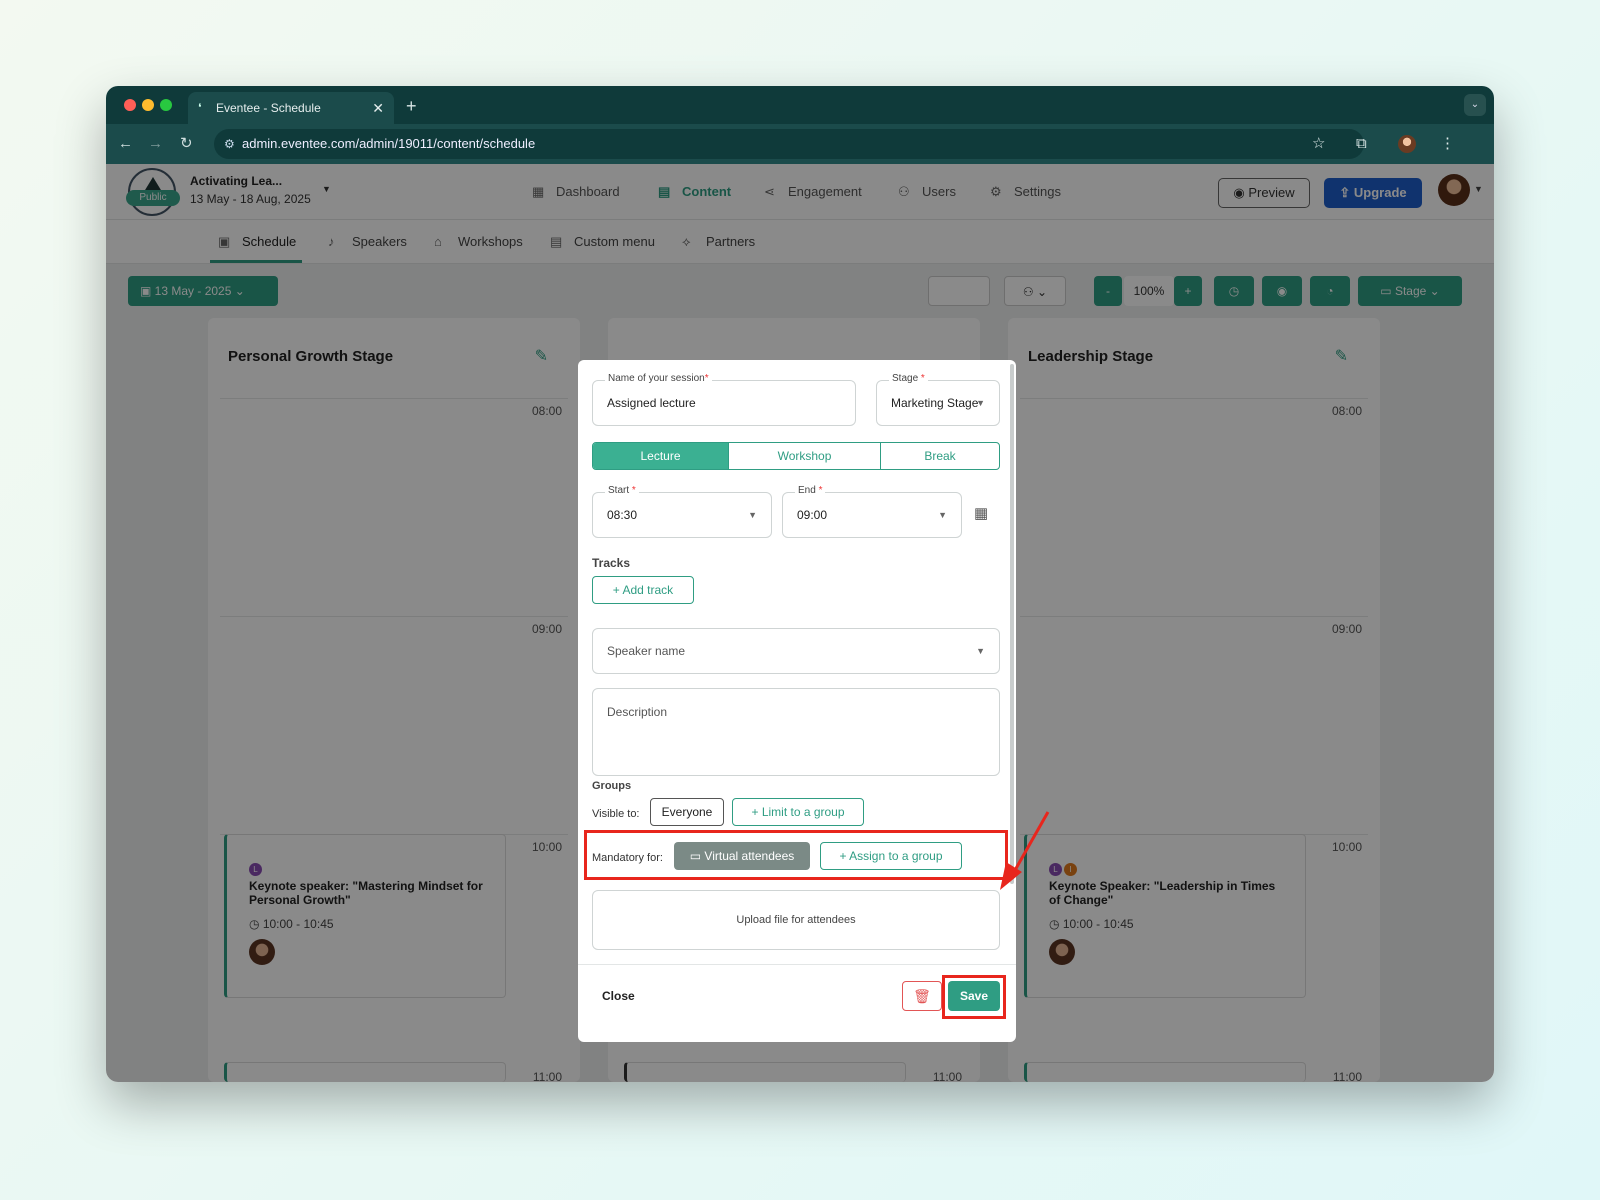 This screenshot has width=1600, height=1200. I want to click on minimize-window-dot, so click(148, 105).